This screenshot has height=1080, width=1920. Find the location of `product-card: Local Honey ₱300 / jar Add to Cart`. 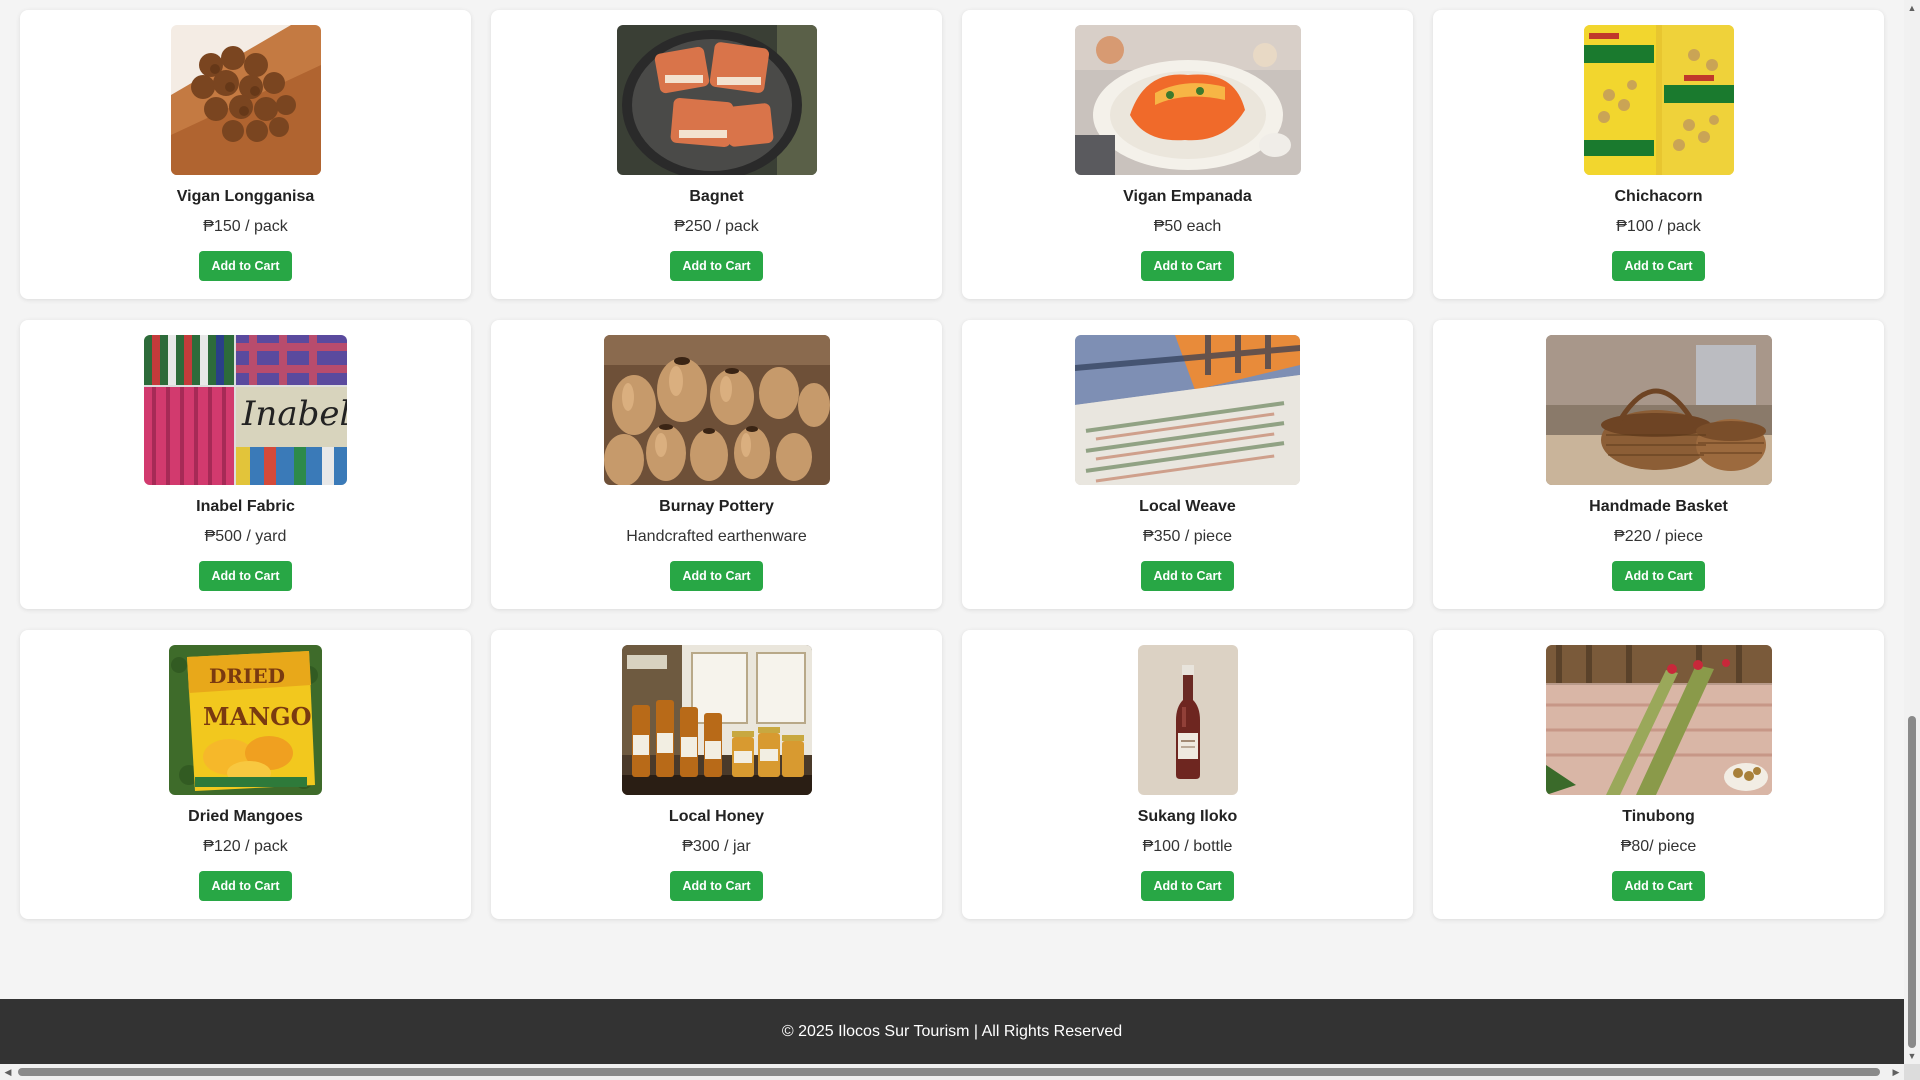

product-card: Local Honey ₱300 / jar Add to Cart is located at coordinates (716, 774).